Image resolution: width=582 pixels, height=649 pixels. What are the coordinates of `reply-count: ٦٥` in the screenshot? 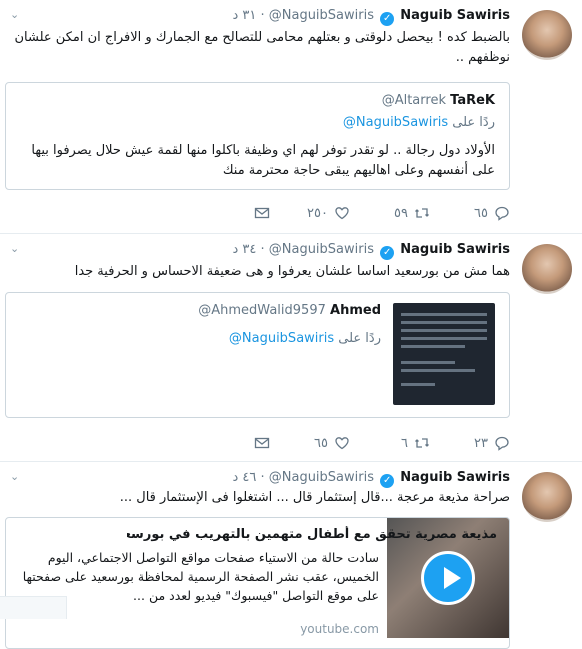 It's located at (481, 213).